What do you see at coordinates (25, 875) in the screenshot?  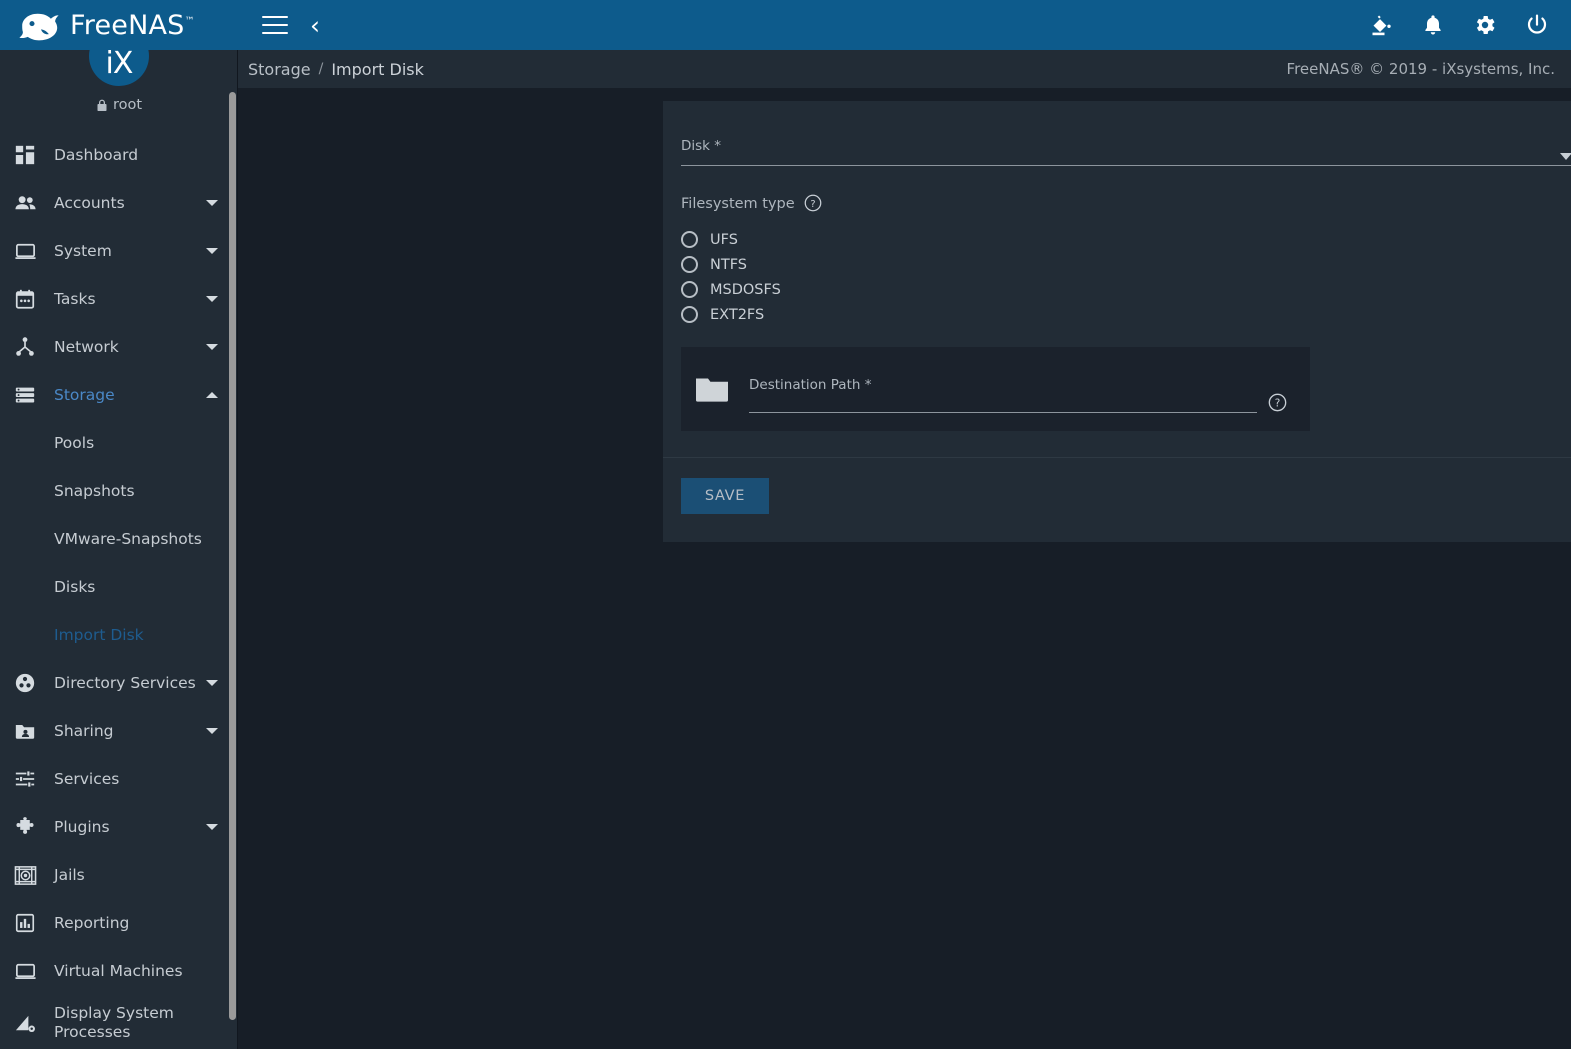 I see `jails-icon` at bounding box center [25, 875].